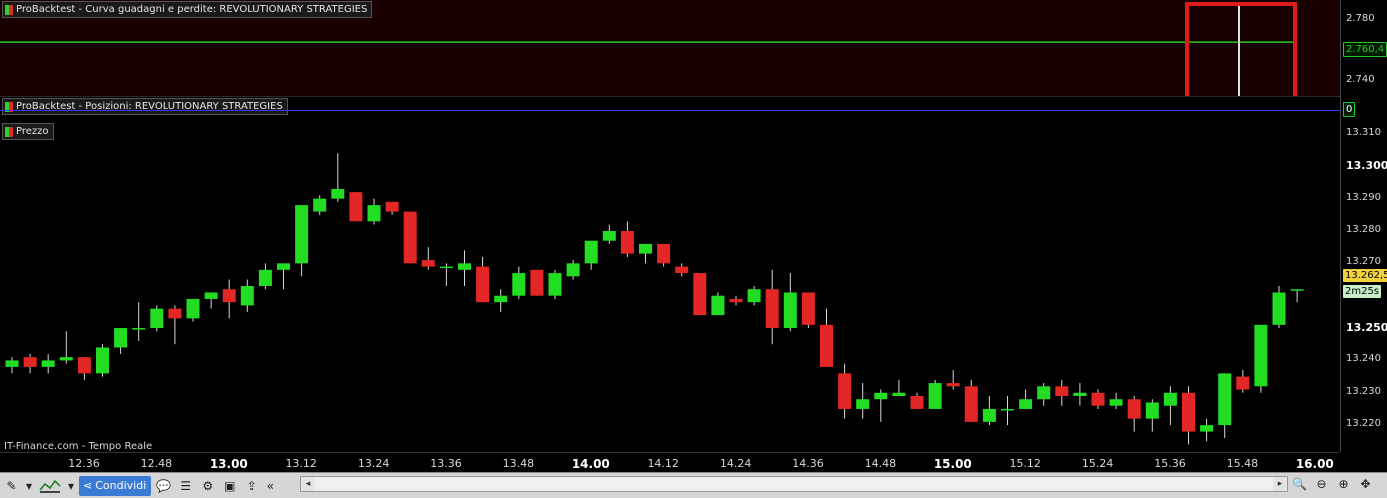  I want to click on share-button-label: Condividi, so click(121, 485).